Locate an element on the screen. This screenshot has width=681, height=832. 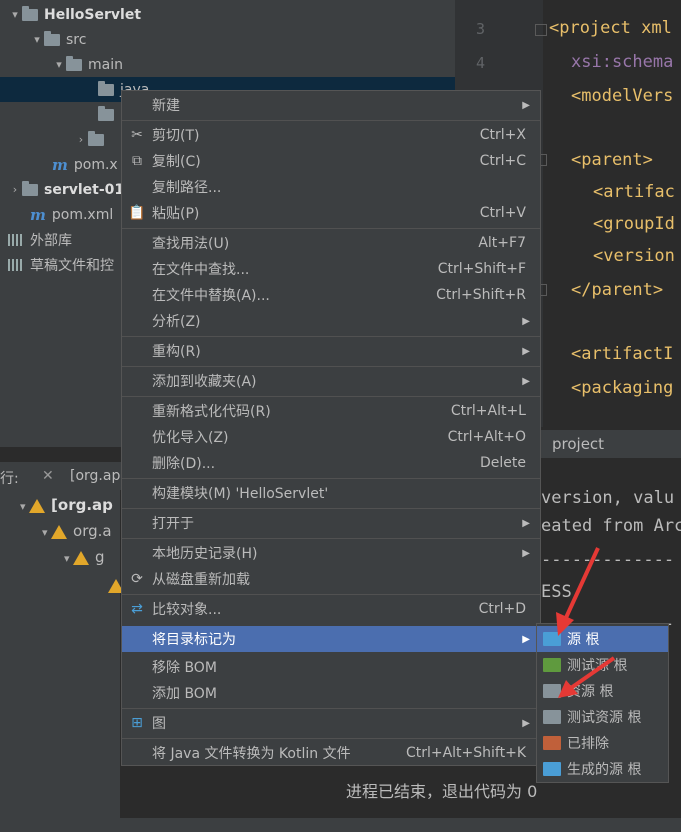
run-label: 行: is located at coordinates (9, 479).